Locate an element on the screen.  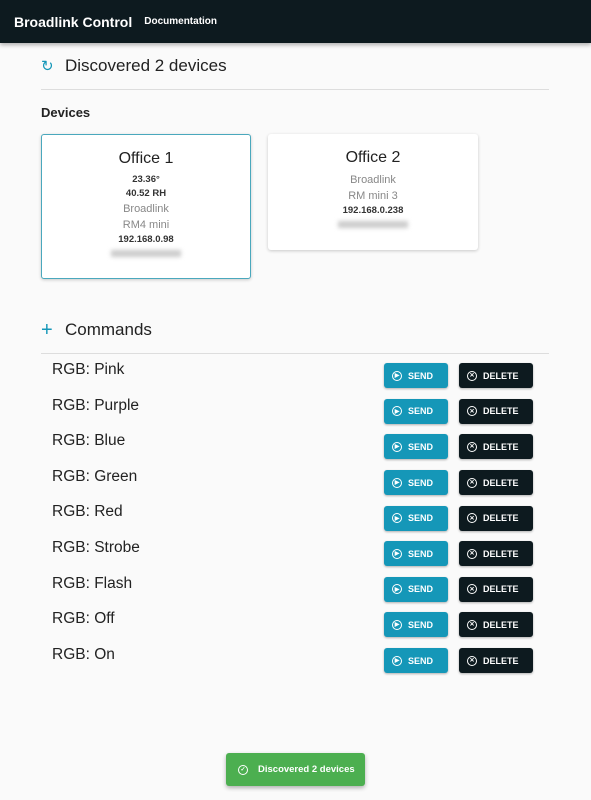
command-row: RGB: Pink ▶ SEND ✕ DELETE is located at coordinates (295, 376).